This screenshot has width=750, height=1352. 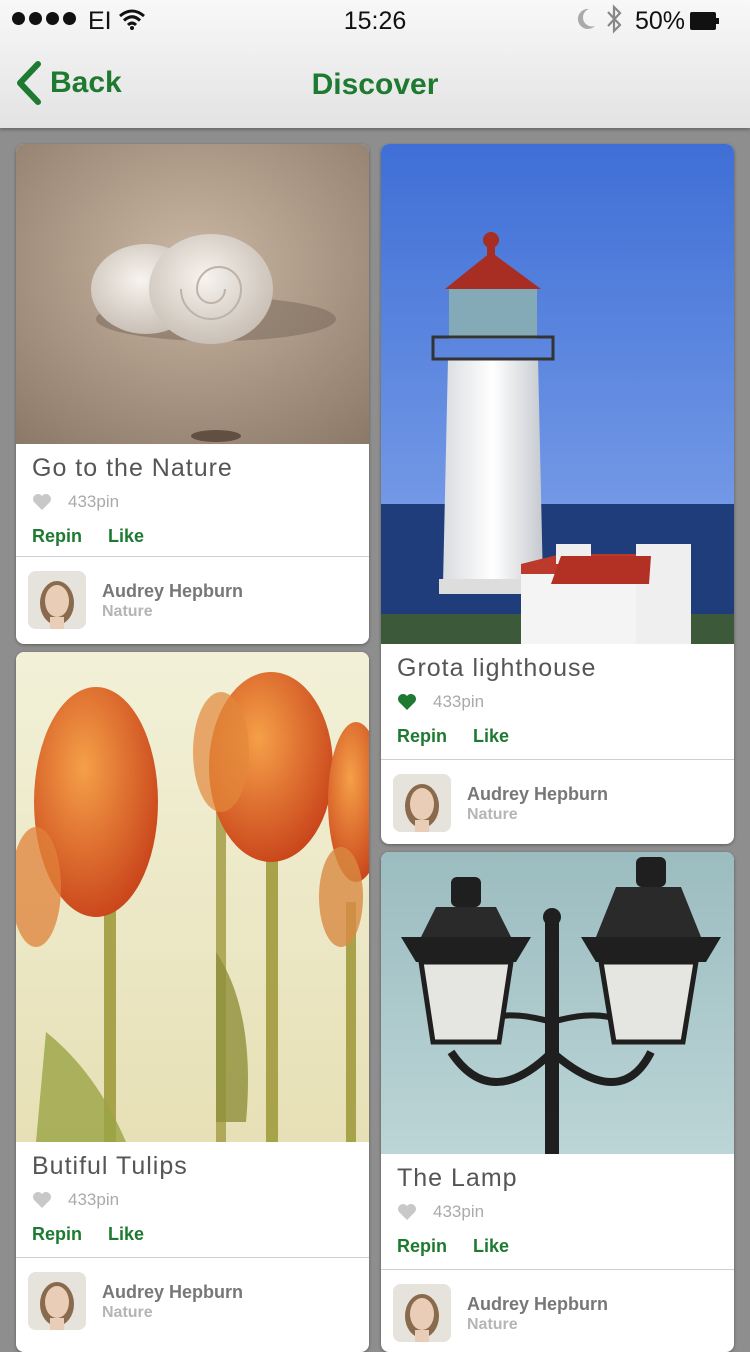 What do you see at coordinates (375, 84) in the screenshot?
I see `page-title: Discover` at bounding box center [375, 84].